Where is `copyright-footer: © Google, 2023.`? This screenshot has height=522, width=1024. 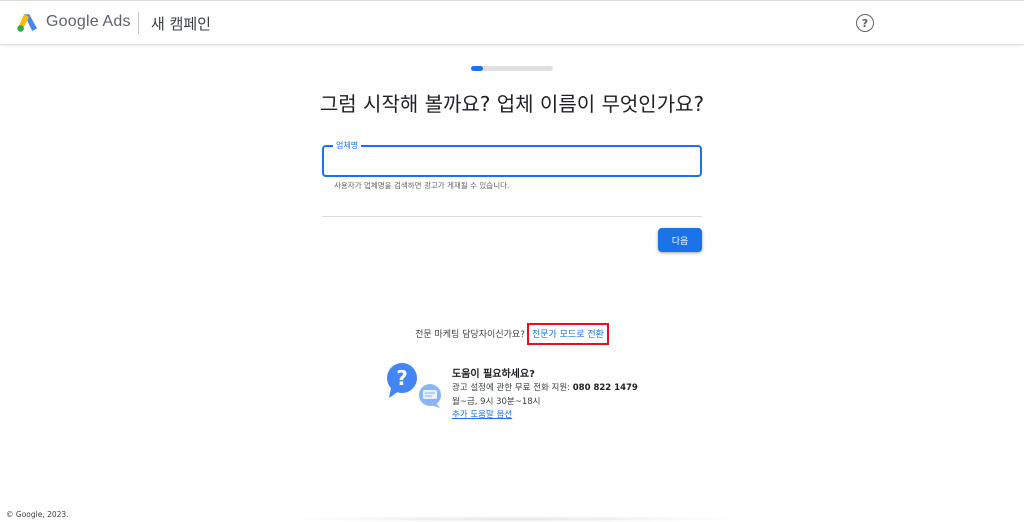
copyright-footer: © Google, 2023. is located at coordinates (37, 514).